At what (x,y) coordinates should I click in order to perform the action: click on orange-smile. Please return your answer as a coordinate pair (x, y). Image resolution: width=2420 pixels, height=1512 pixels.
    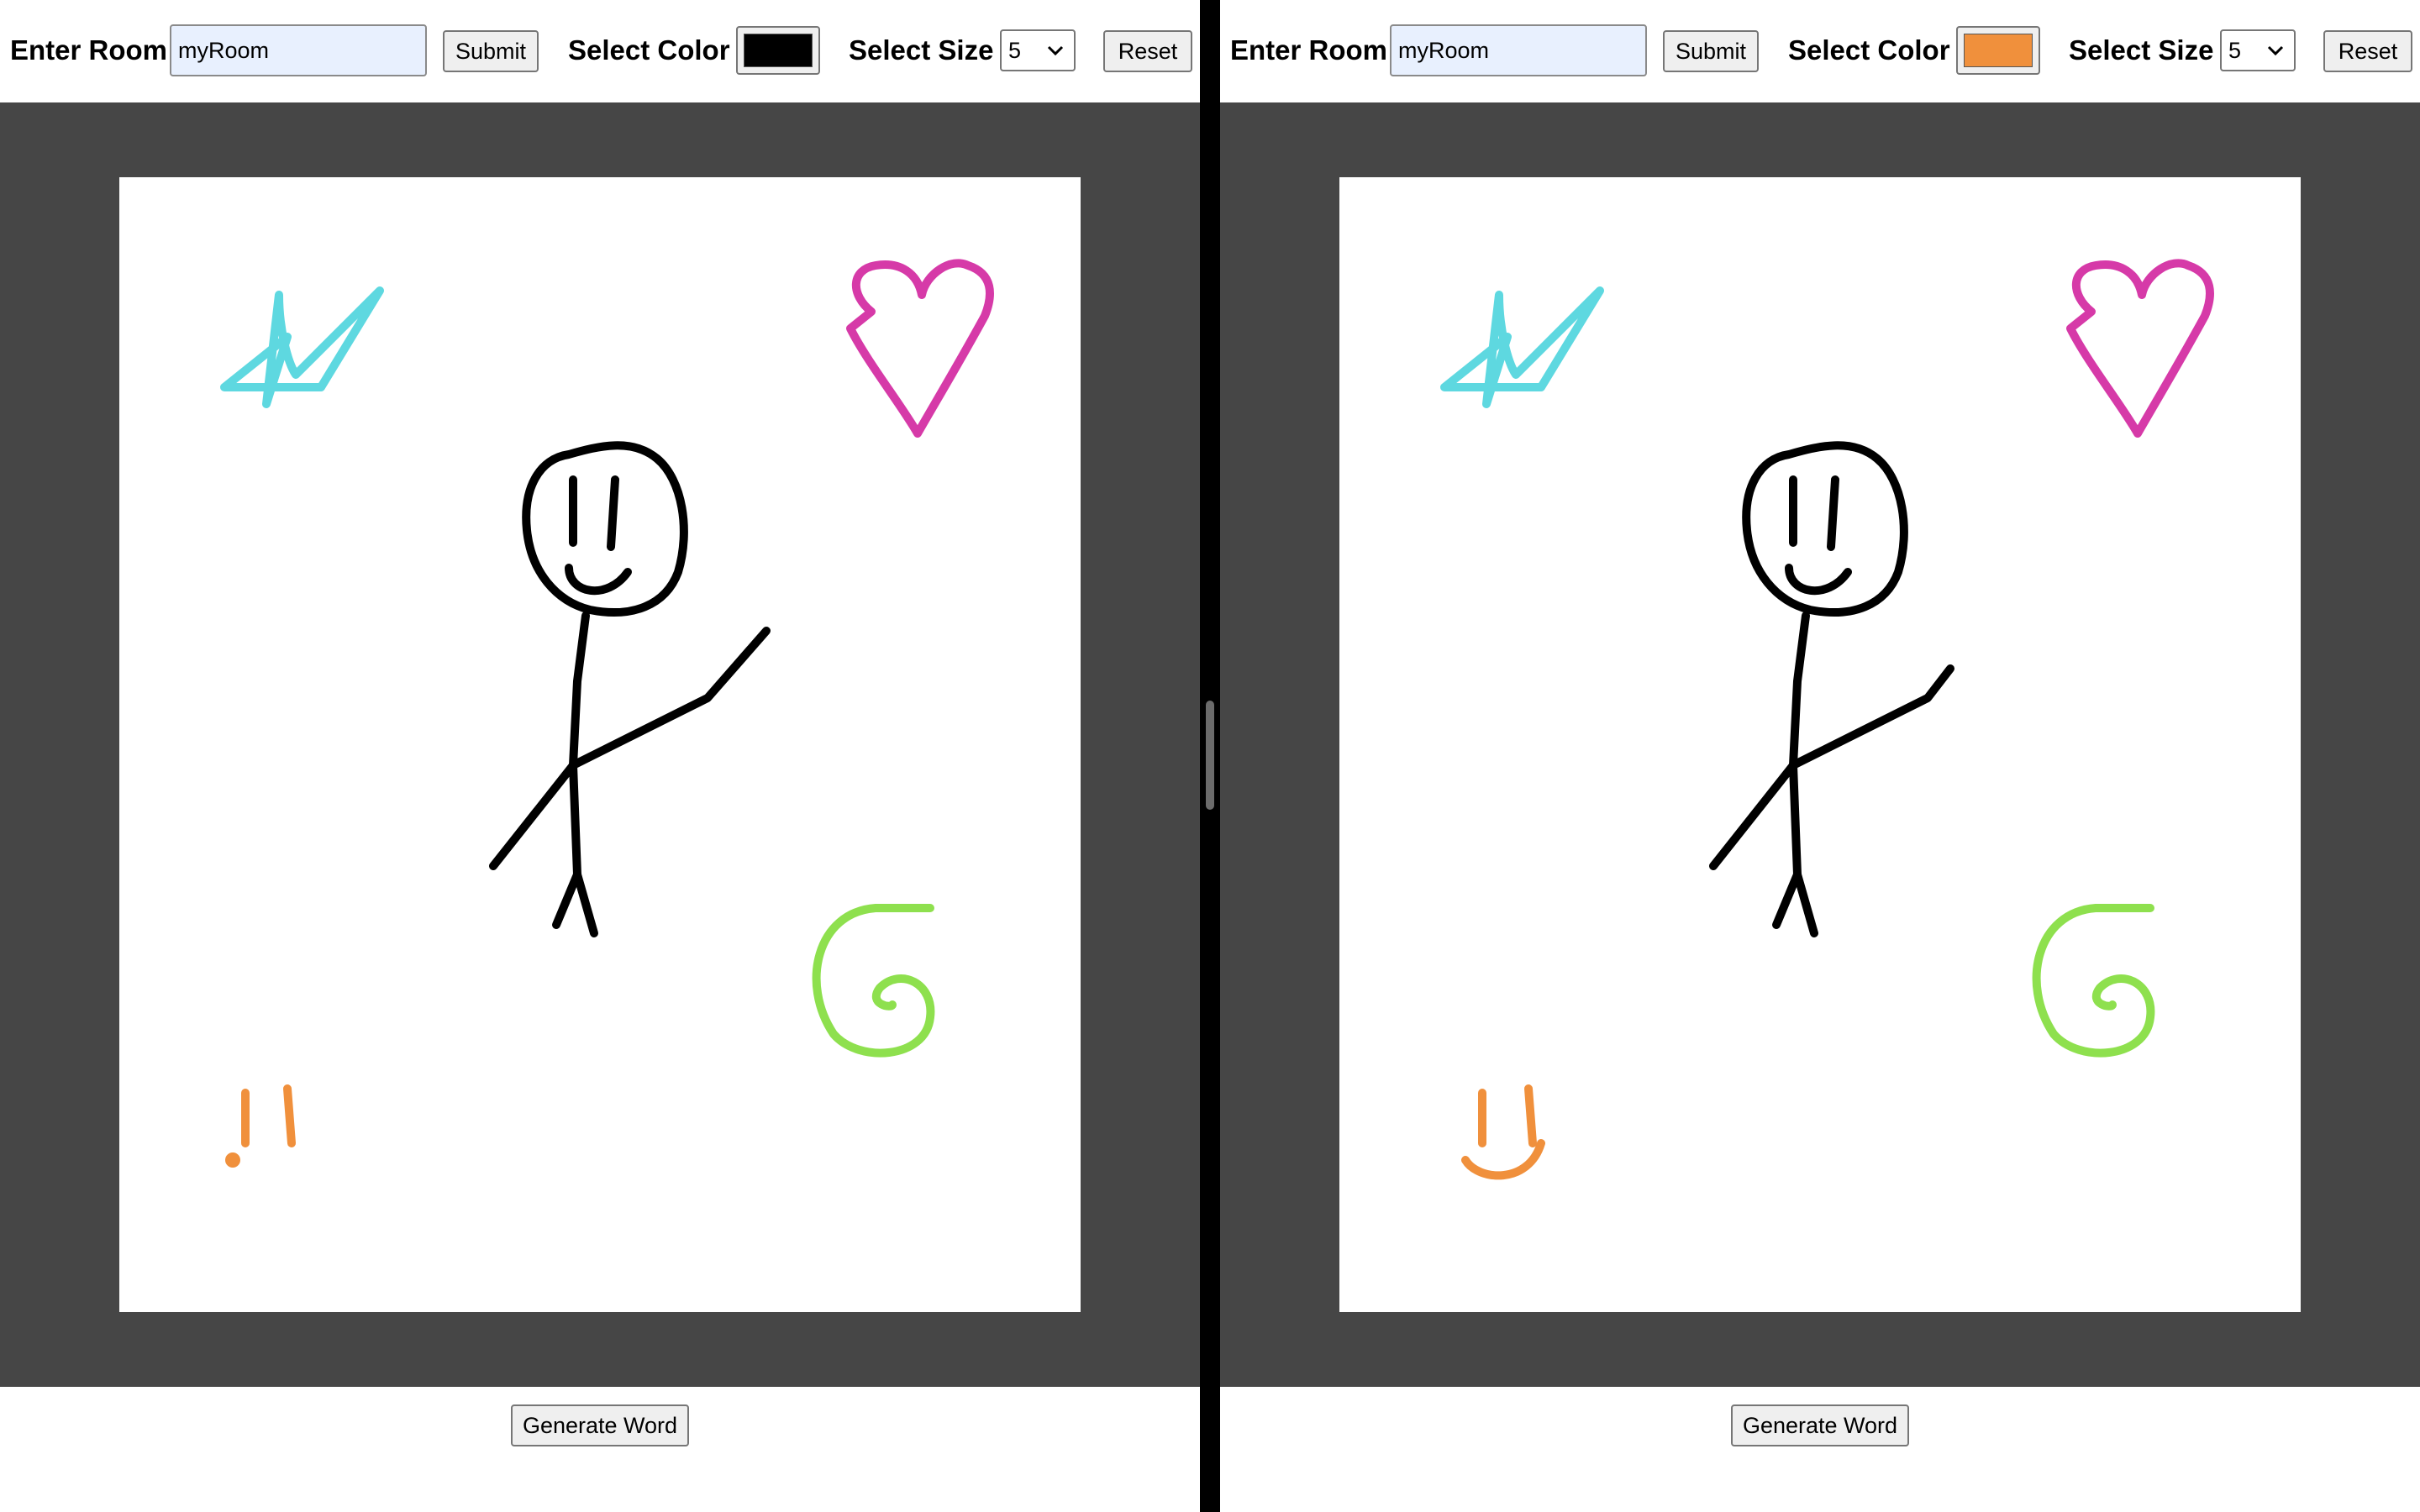
    Looking at the image, I should click on (1503, 1159).